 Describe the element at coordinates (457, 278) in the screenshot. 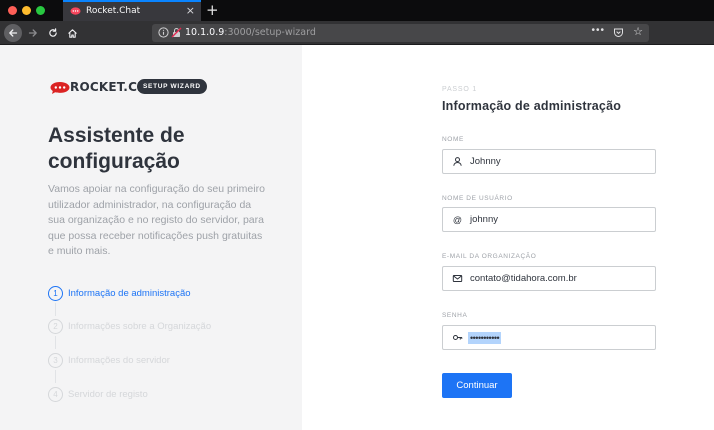

I see `mail-icon` at that location.